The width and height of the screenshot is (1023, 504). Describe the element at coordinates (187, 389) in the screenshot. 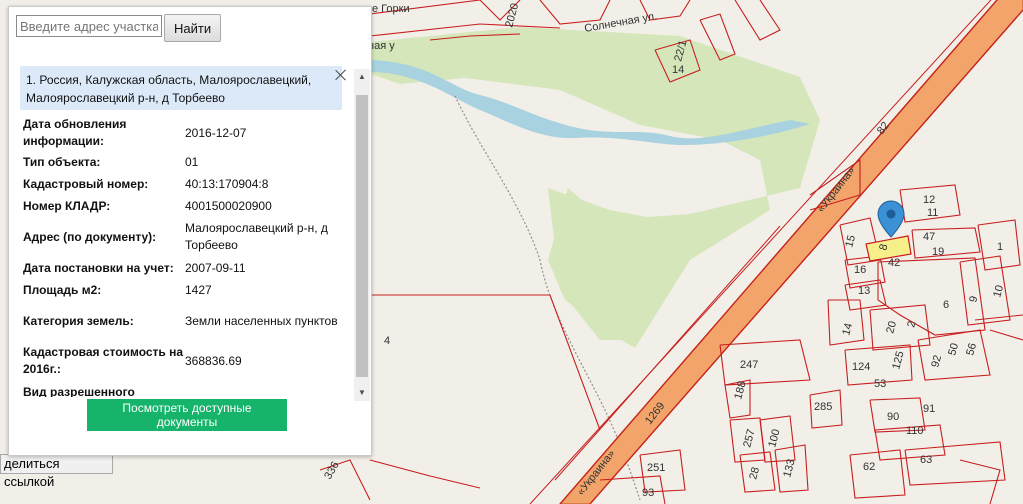

I see `info-row: Вид разрешенного` at that location.